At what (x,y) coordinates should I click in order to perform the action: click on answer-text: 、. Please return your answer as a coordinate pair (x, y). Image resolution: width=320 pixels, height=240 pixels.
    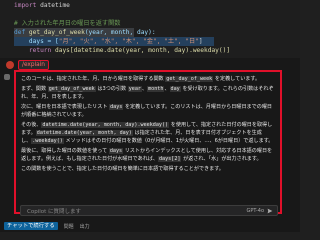
    Looking at the image, I should click on (167, 89).